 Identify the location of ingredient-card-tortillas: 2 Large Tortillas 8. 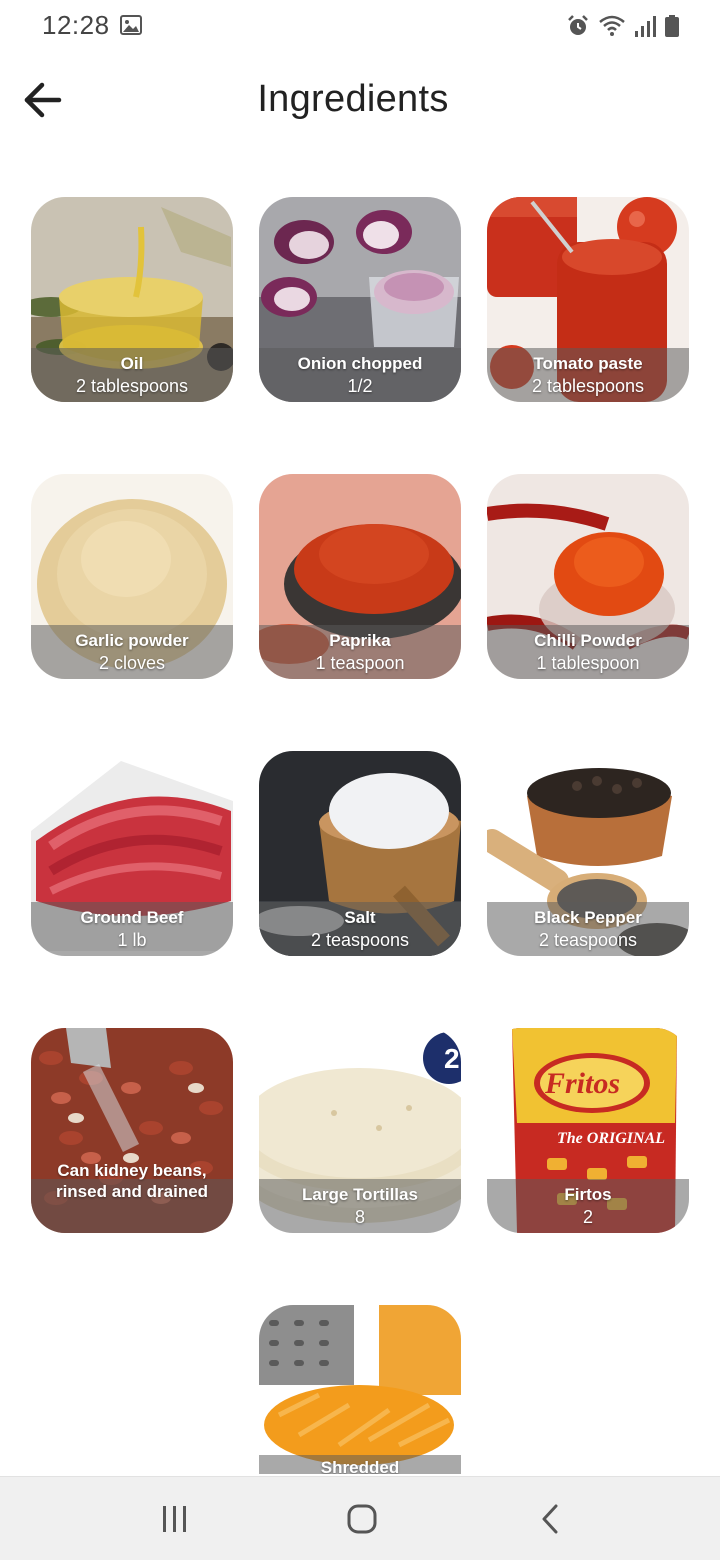
(360, 1130).